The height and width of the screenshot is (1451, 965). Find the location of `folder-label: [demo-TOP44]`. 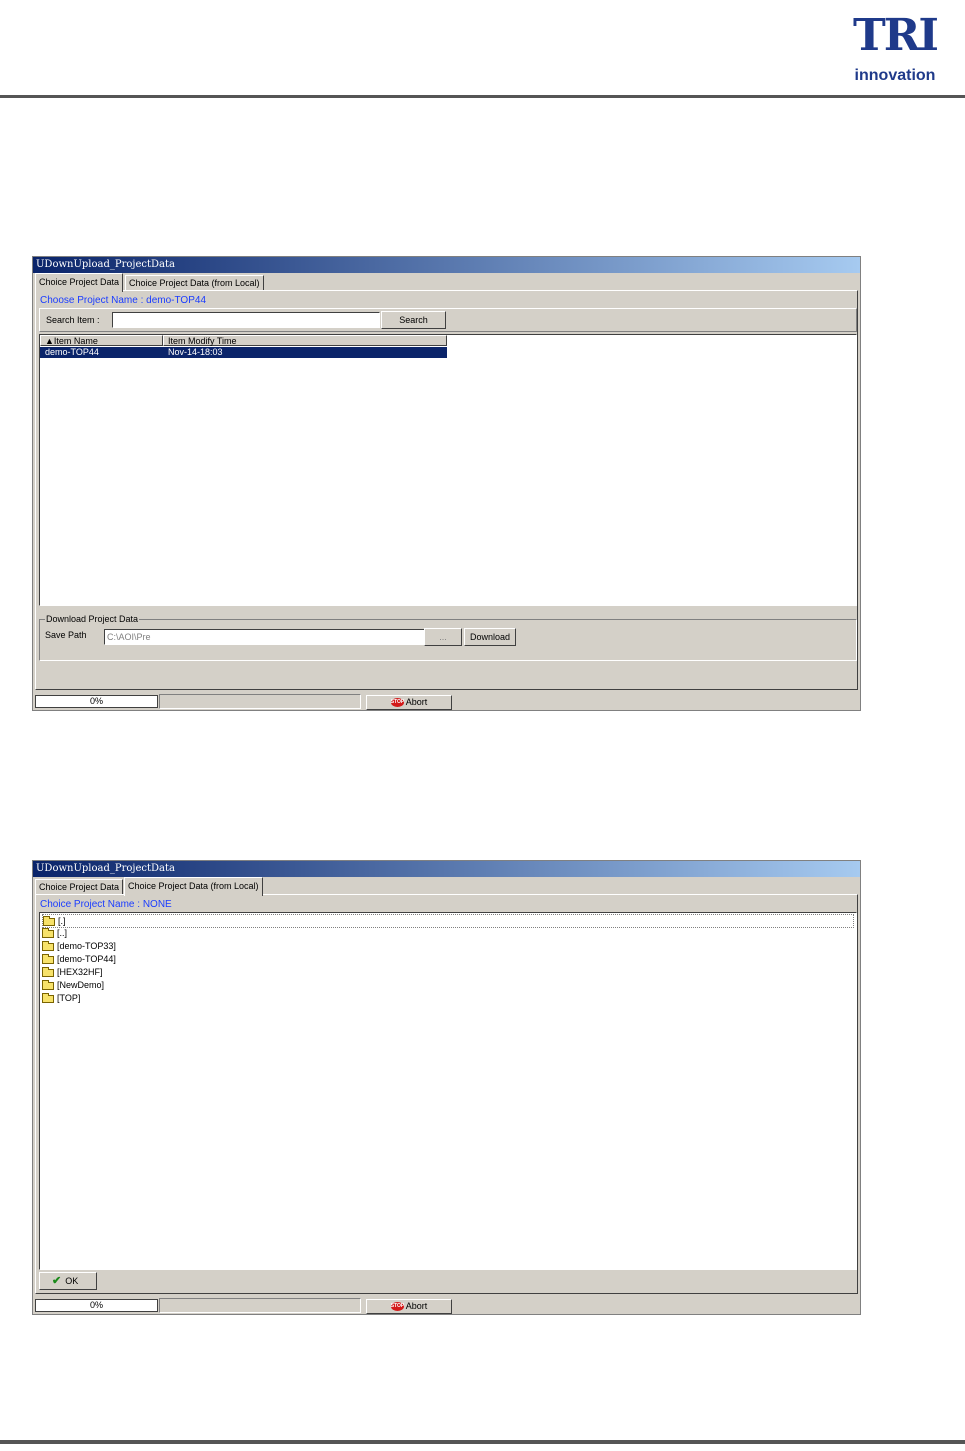

folder-label: [demo-TOP44] is located at coordinates (86, 959).